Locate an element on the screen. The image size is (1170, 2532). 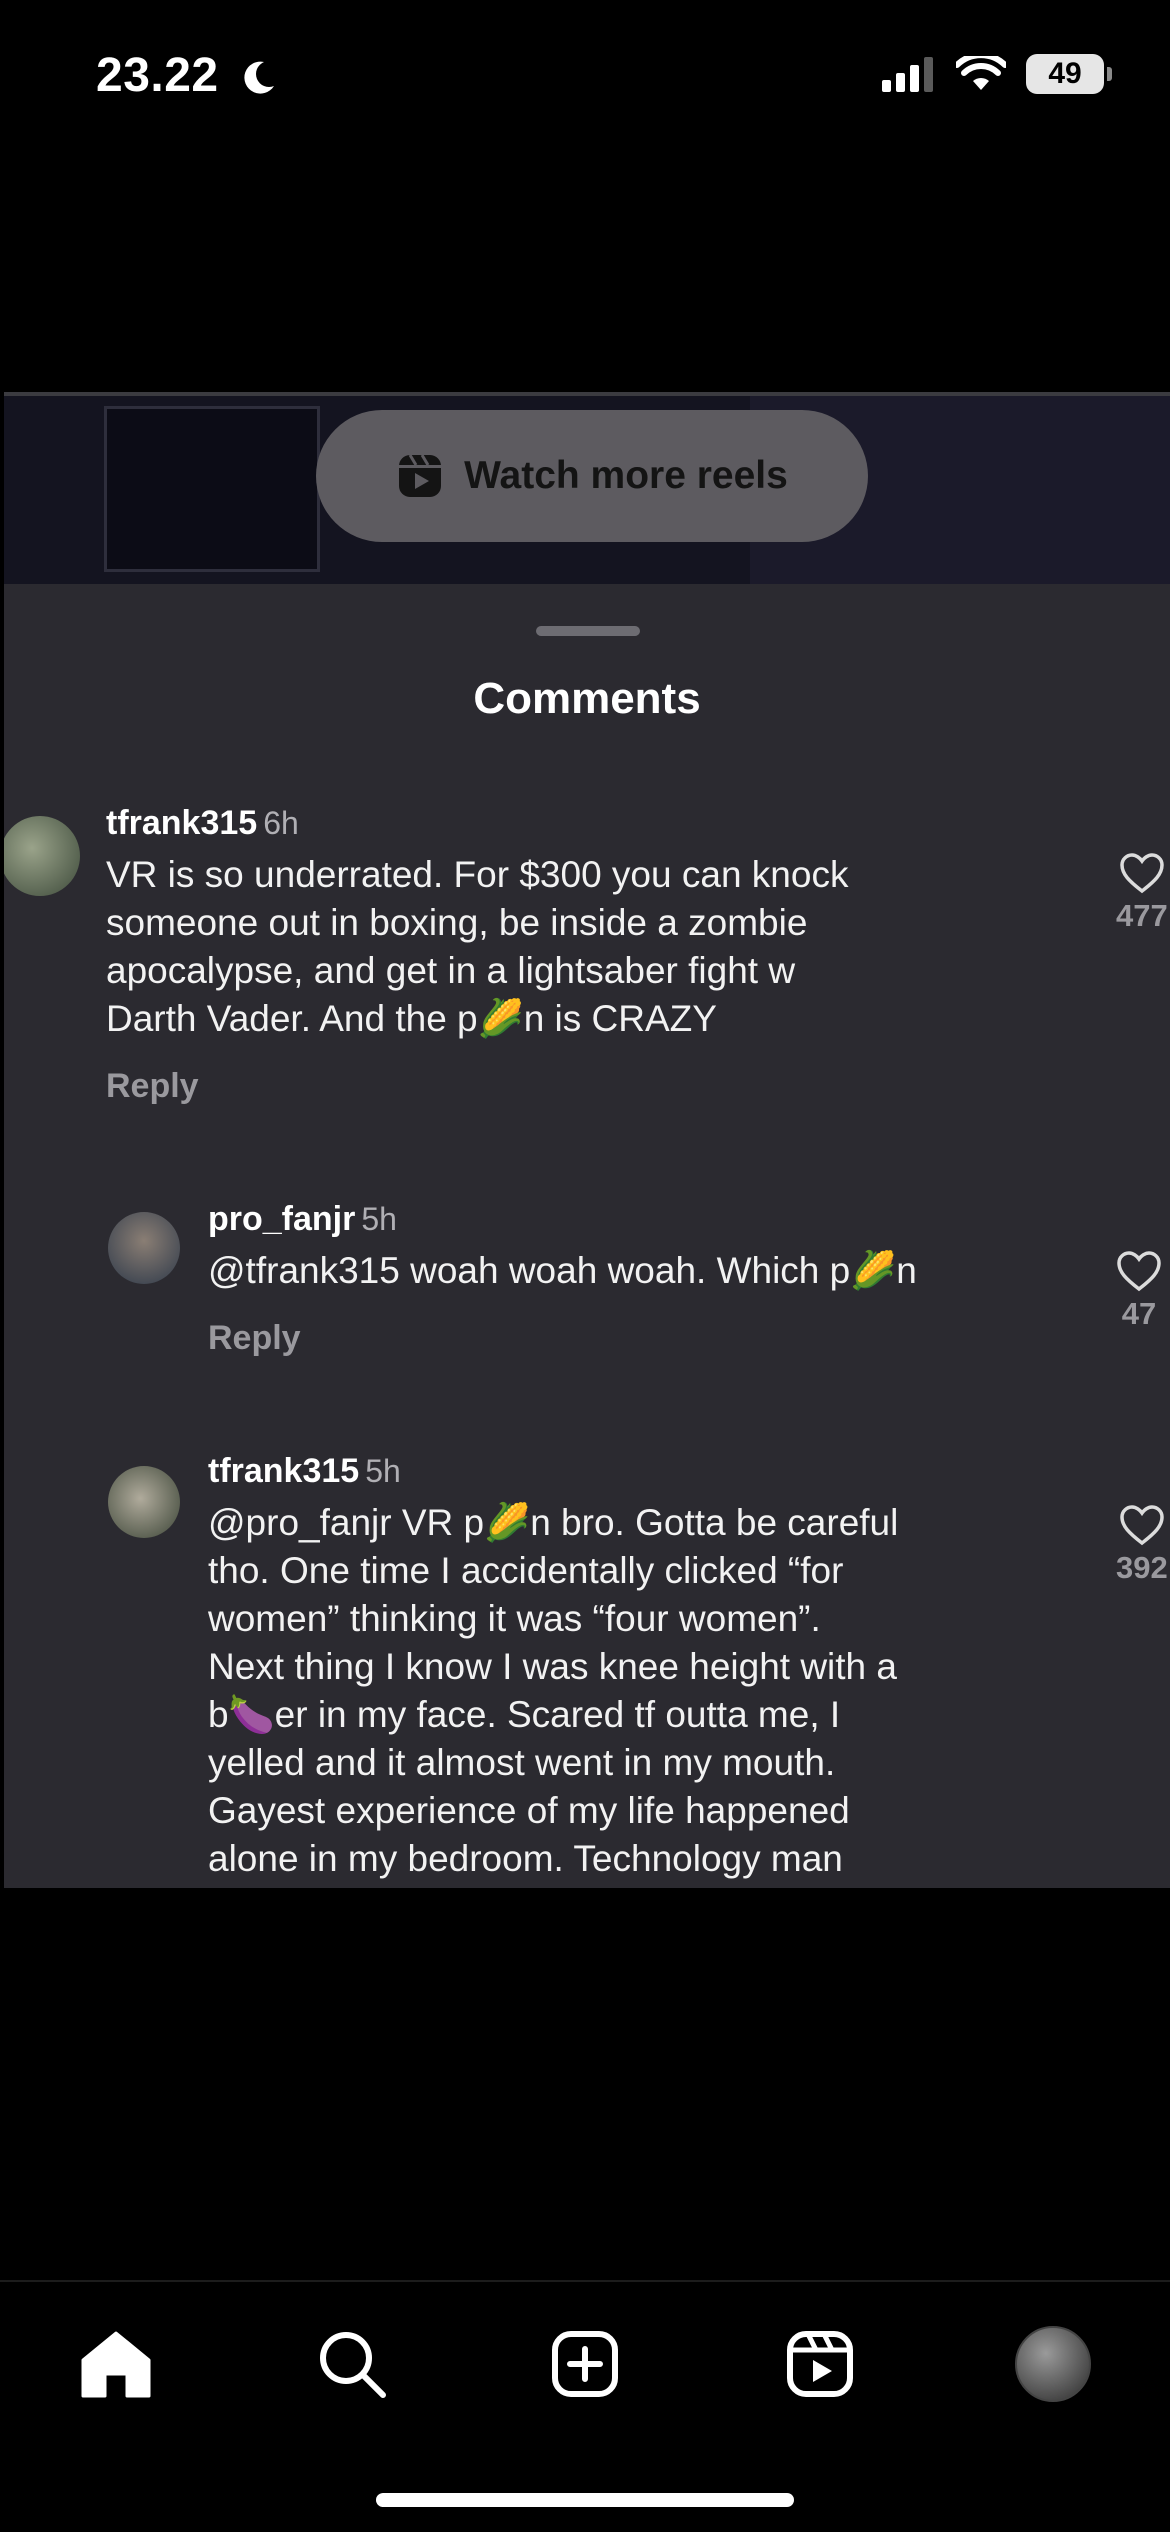
reel-video-area: Watch more reels is located at coordinates (587, 490).